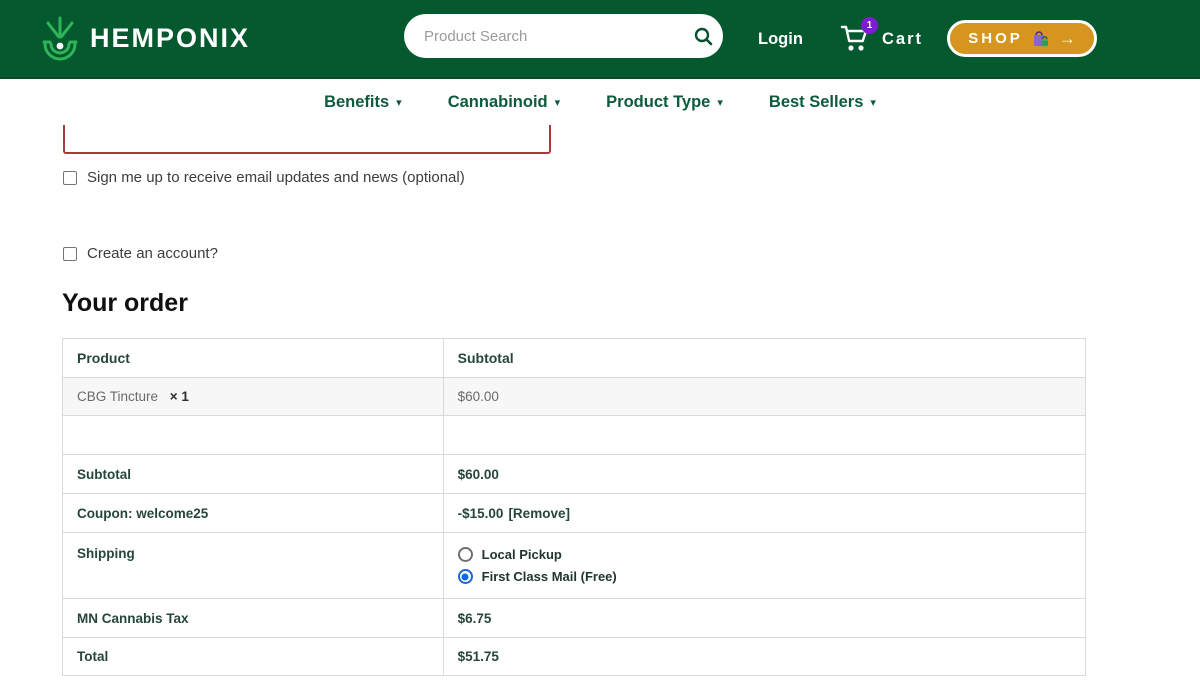  I want to click on brand-name: HEMPONIX, so click(170, 38).